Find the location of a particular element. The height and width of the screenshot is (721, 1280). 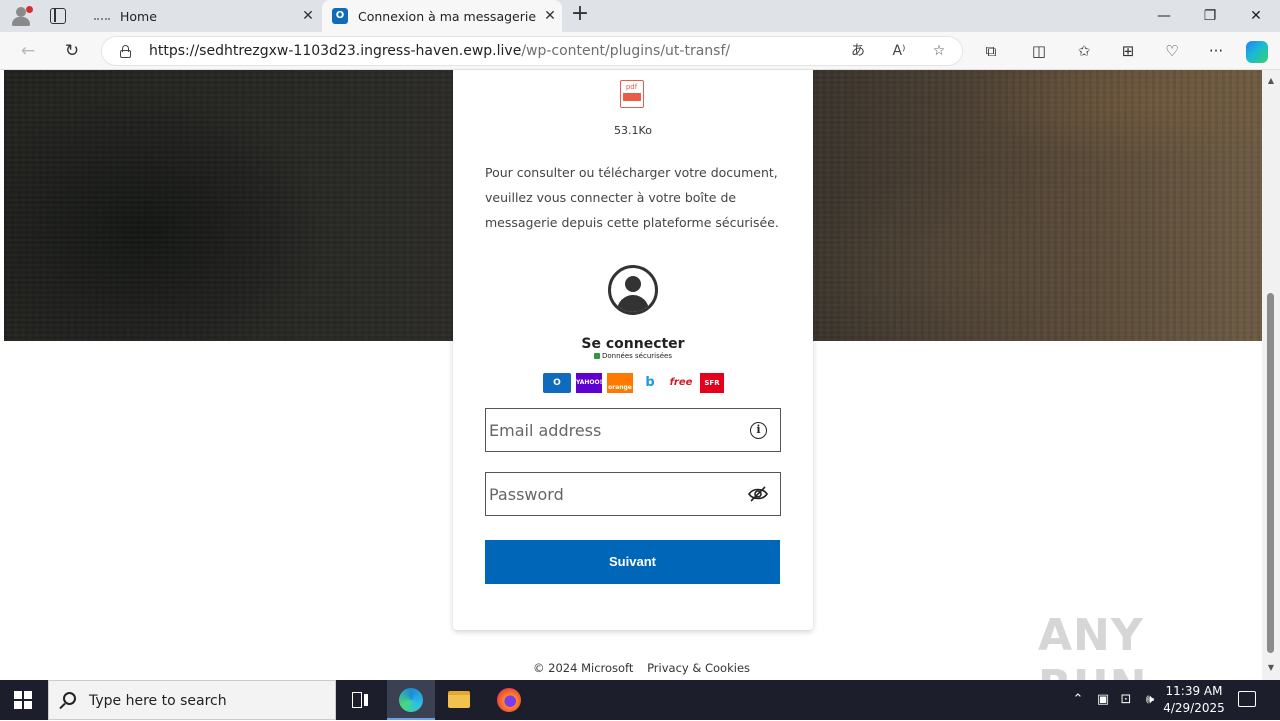

bouygues-logo-icon: b is located at coordinates (650, 383).